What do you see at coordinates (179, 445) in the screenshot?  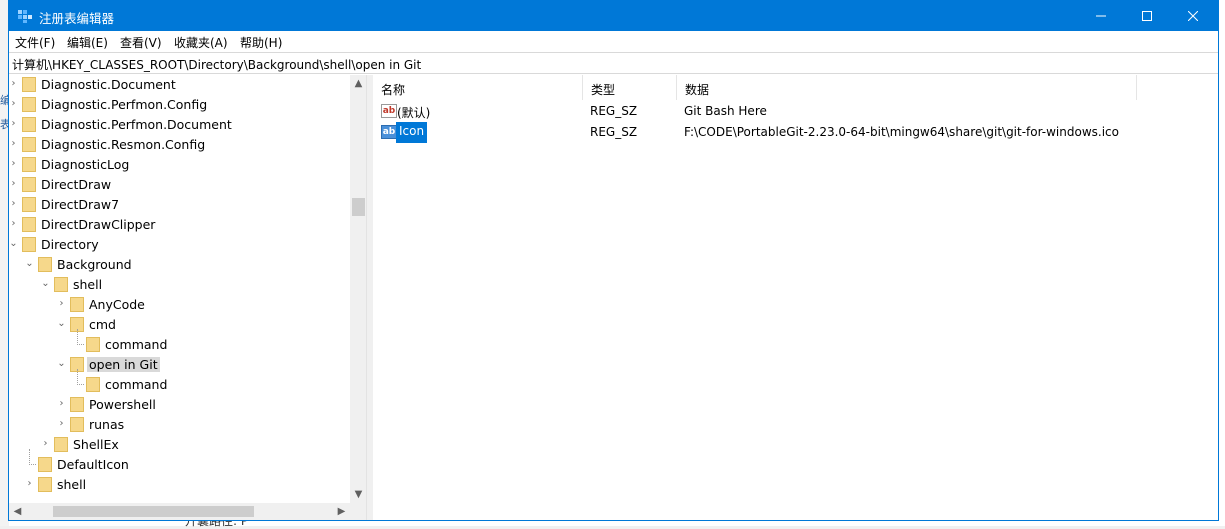 I see `tree-node: › ShellEx` at bounding box center [179, 445].